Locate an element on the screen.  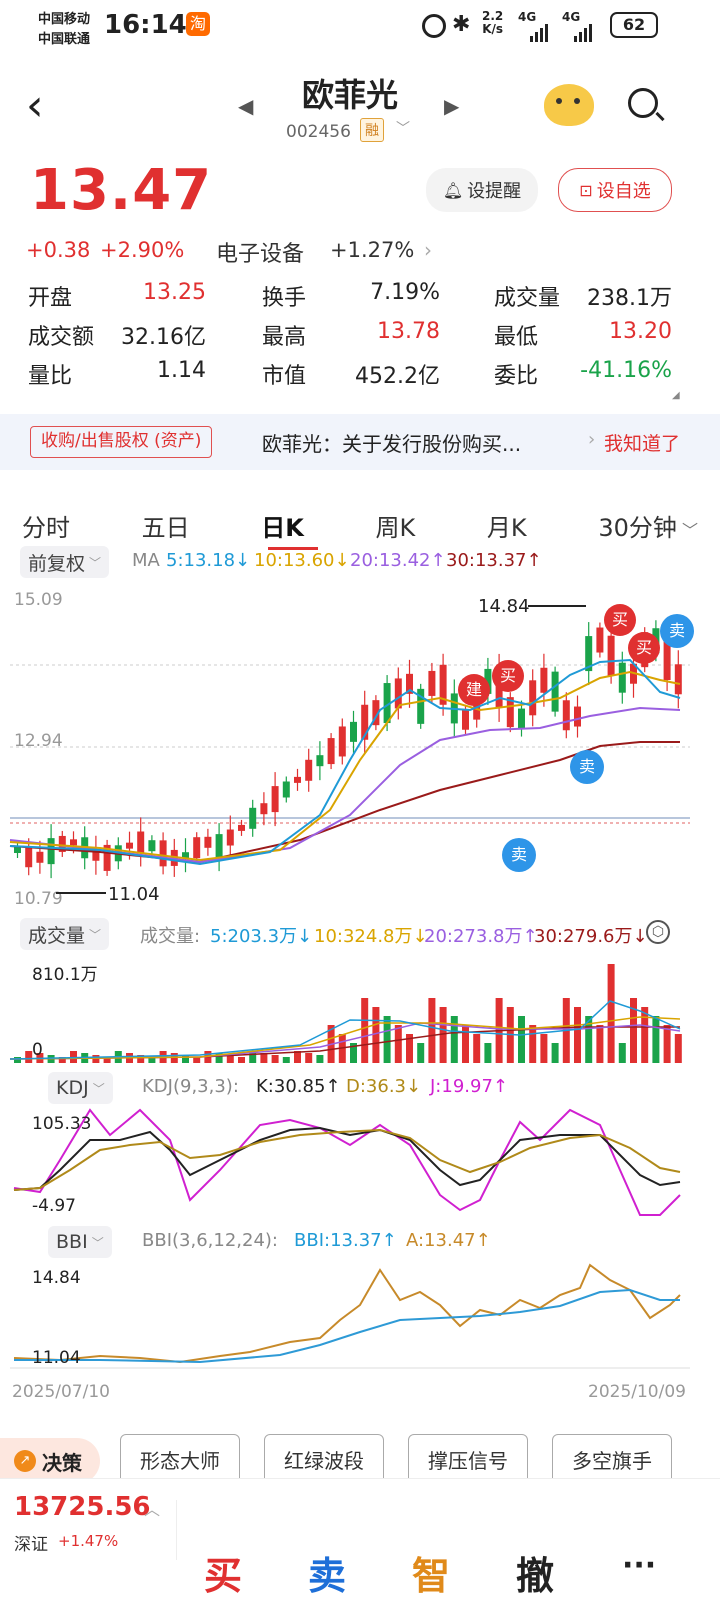
tab-weekly-k: 周K is located at coordinates (396, 526).